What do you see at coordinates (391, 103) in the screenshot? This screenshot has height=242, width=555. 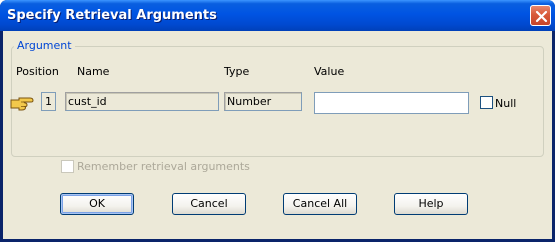 I see `value-input` at bounding box center [391, 103].